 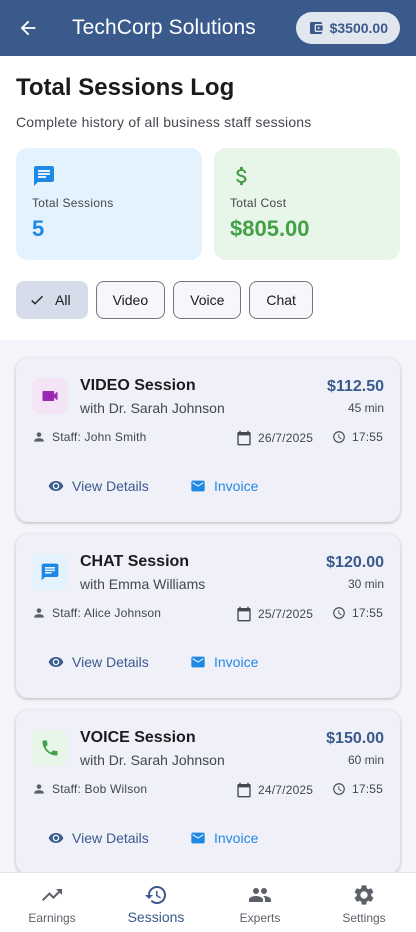 What do you see at coordinates (100, 789) in the screenshot?
I see `session-staff-text: Staff: Bob Wilson` at bounding box center [100, 789].